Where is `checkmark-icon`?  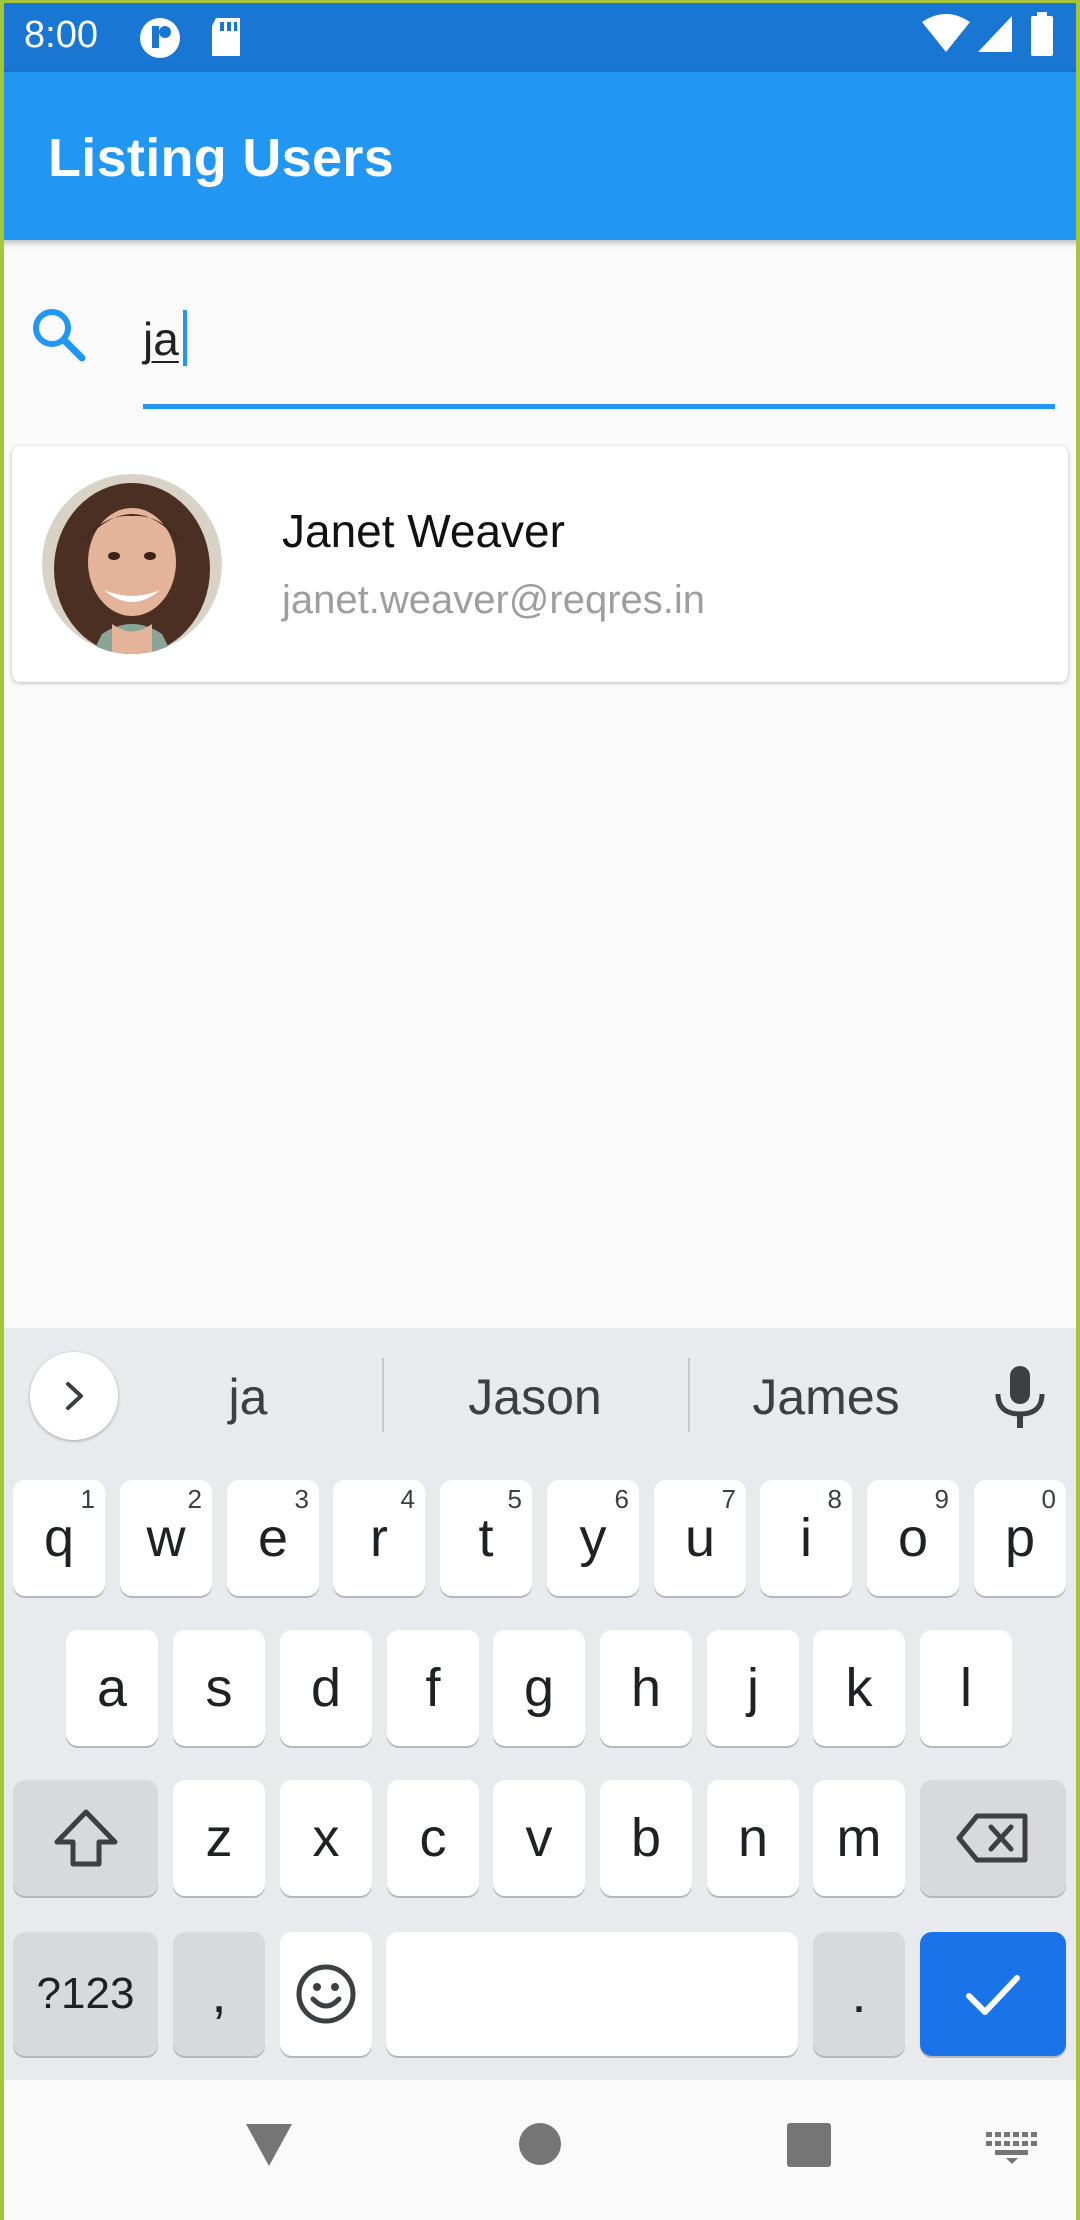 checkmark-icon is located at coordinates (993, 1995).